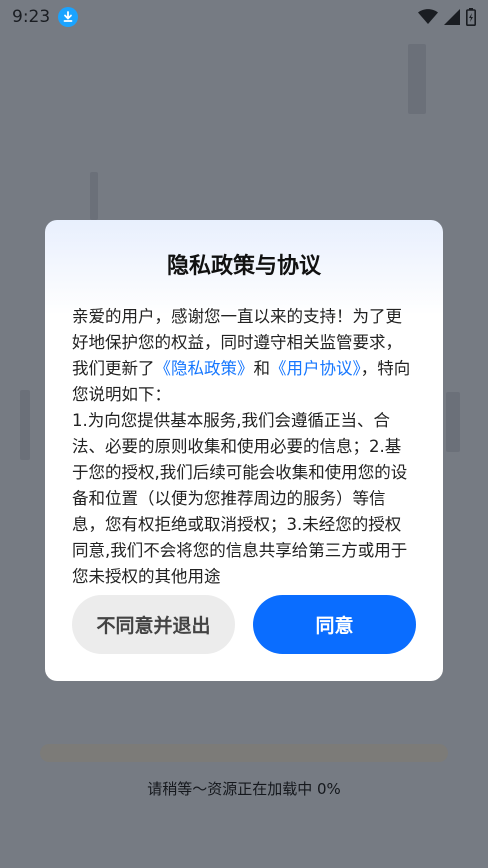 Image resolution: width=488 pixels, height=868 pixels. I want to click on disagree-exit-button: 不同意并退出, so click(153, 624).